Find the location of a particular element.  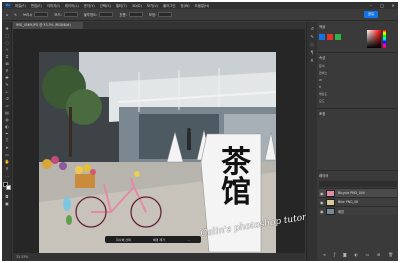

share-button: 공유 is located at coordinates (371, 14).